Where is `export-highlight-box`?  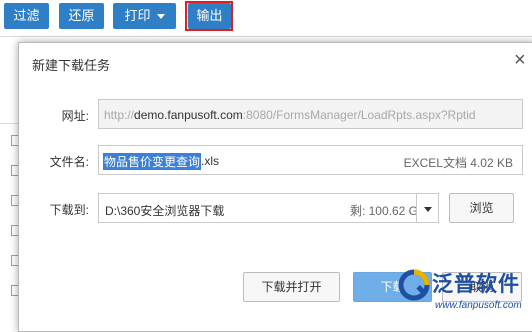
export-highlight-box is located at coordinates (209, 16).